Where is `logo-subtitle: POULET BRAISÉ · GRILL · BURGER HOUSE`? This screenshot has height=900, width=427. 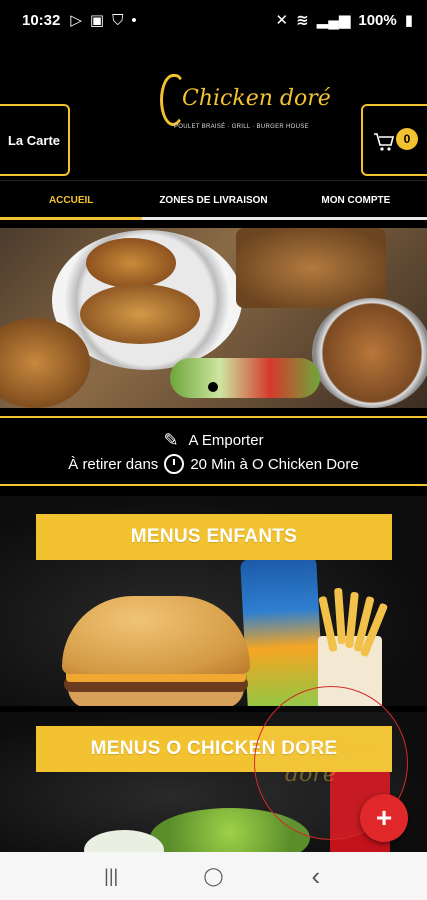 logo-subtitle: POULET BRAISÉ · GRILL · BURGER HOUSE is located at coordinates (241, 127).